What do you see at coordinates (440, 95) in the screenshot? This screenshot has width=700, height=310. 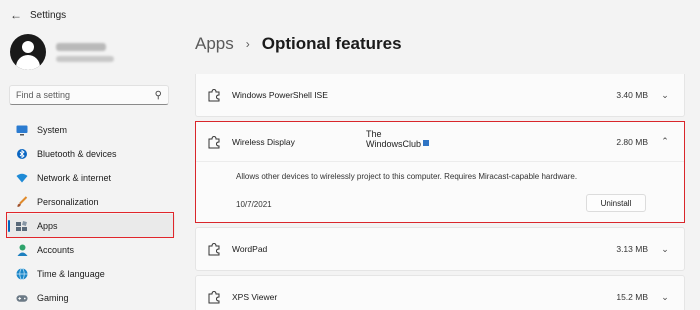 I see `feature-row-powershell: Windows PowerShell ISE 3.40 MB ⌄` at bounding box center [440, 95].